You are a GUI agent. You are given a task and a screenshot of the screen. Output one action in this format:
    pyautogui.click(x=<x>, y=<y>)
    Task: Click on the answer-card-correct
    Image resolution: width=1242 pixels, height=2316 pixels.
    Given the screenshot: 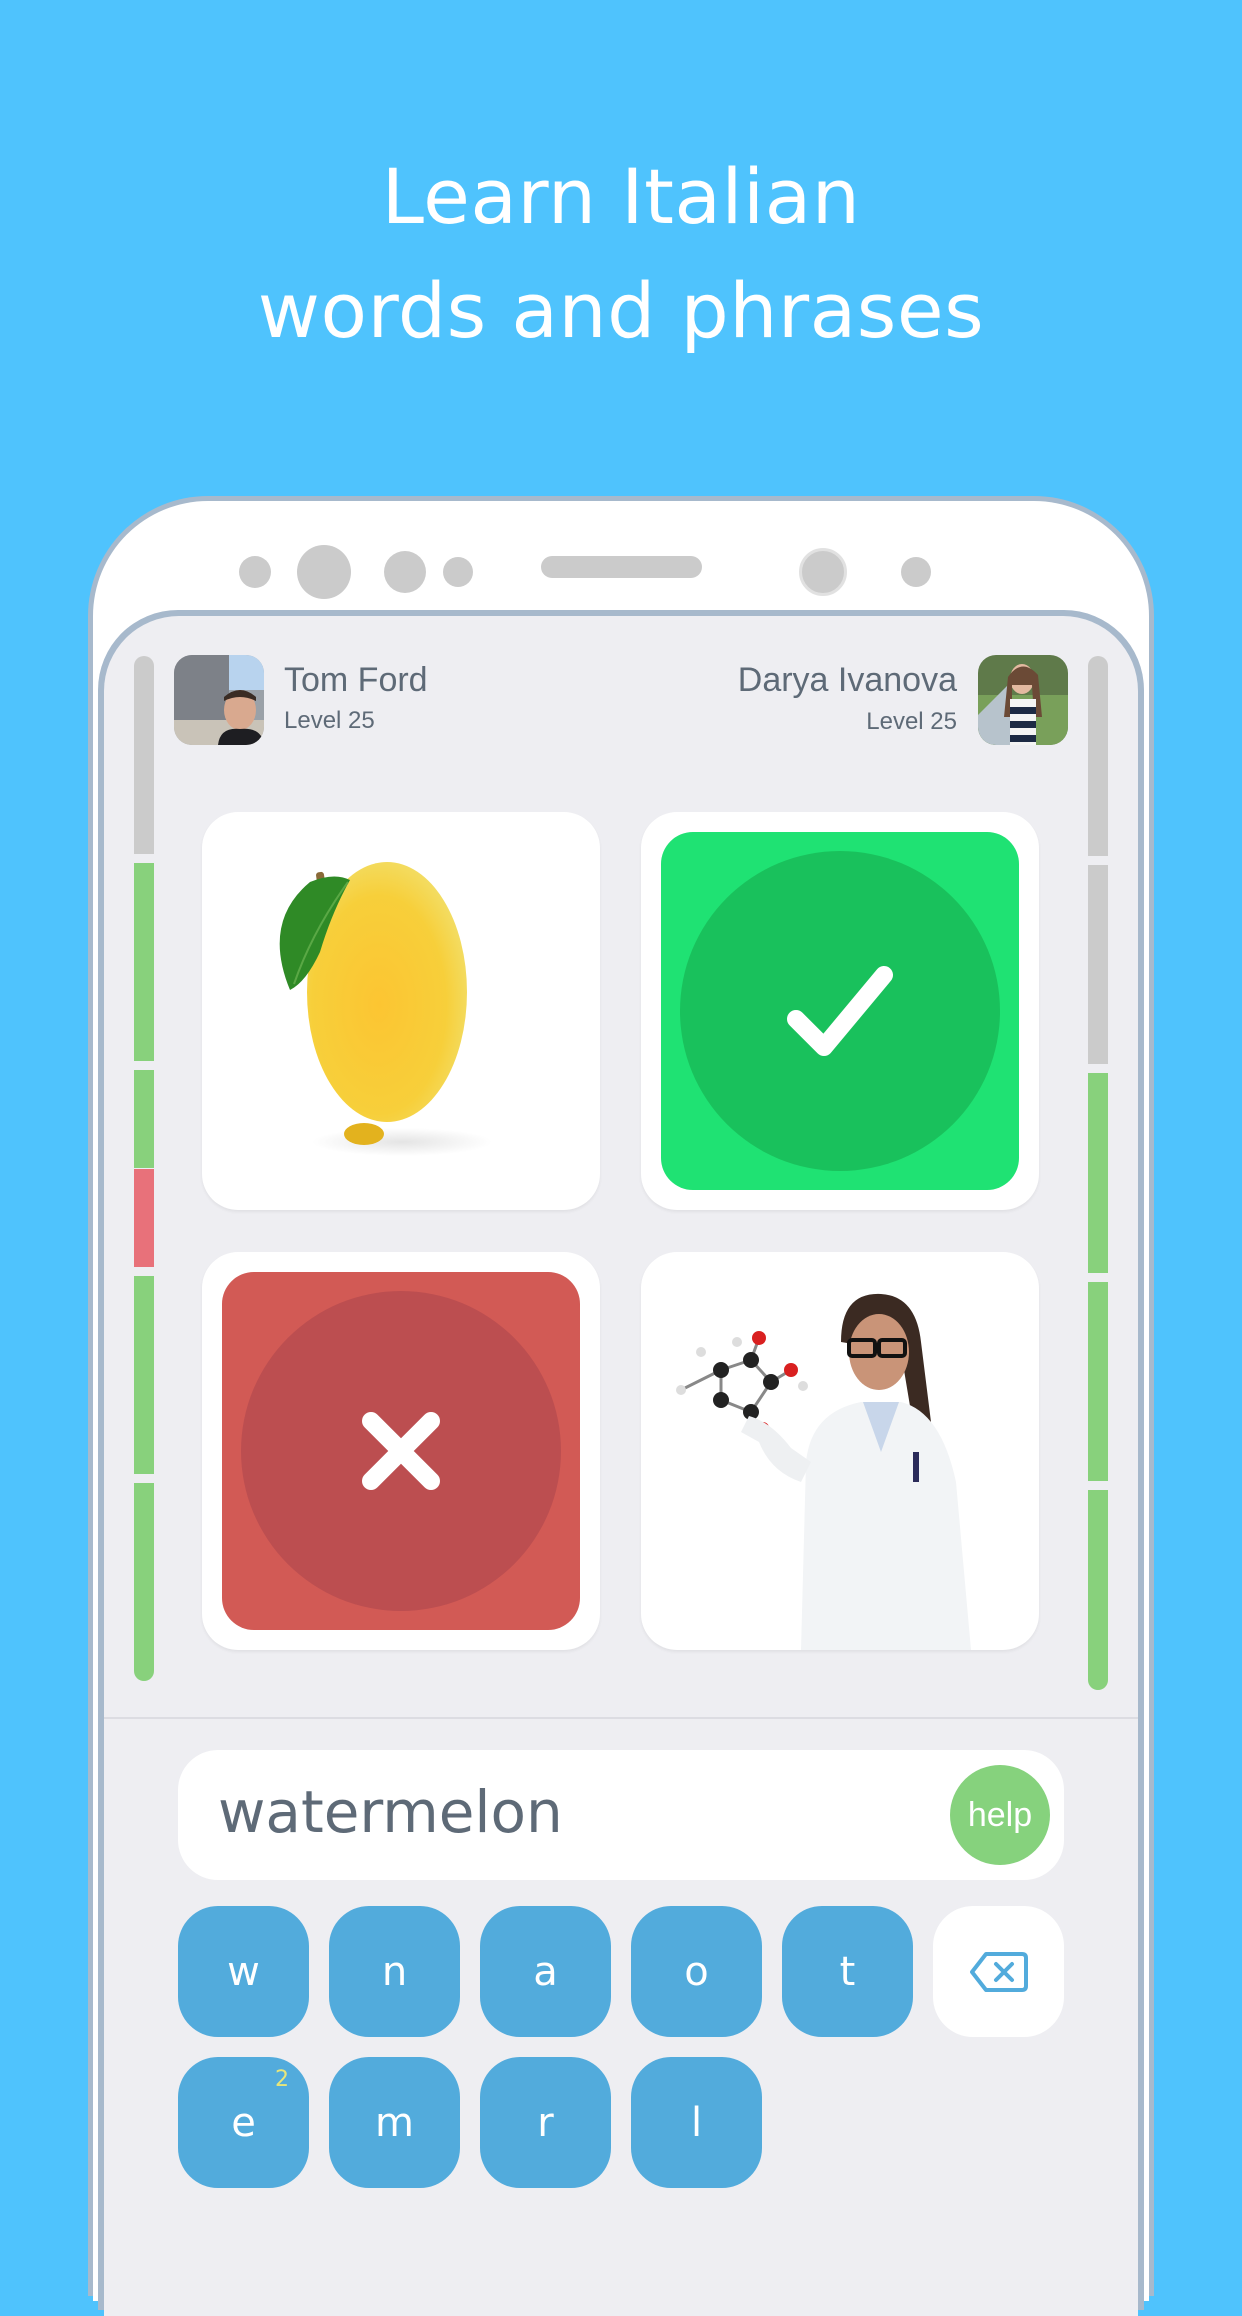 What is the action you would take?
    pyautogui.click(x=840, y=1011)
    